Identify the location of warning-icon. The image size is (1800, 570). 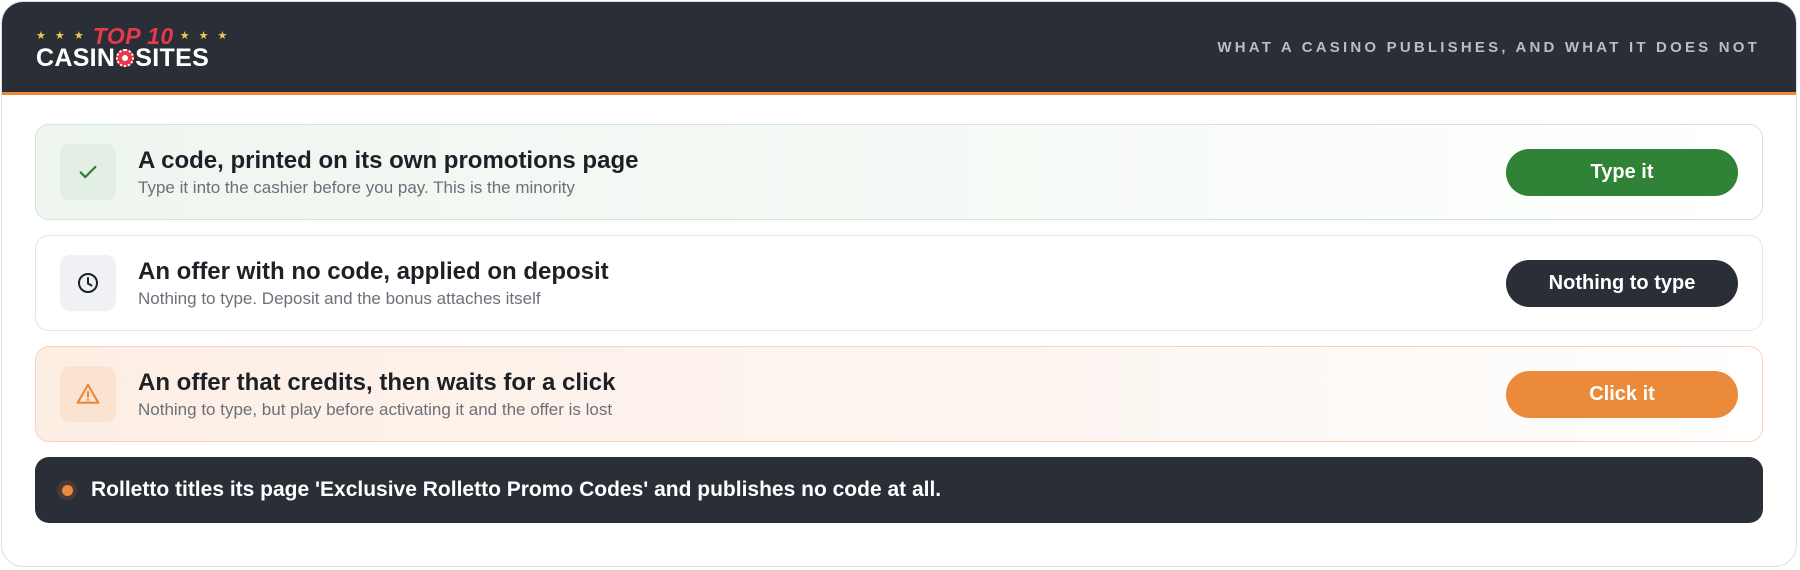
(88, 394).